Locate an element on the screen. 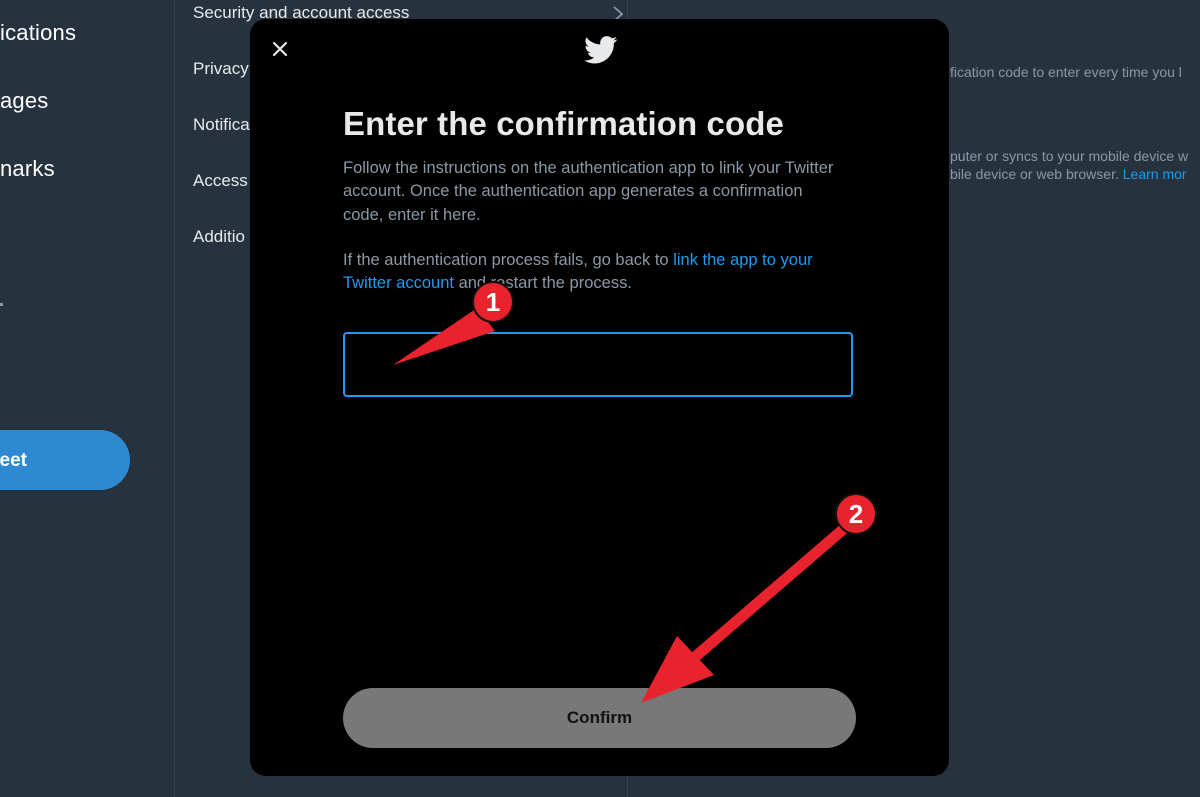 The height and width of the screenshot is (797, 1200). nav-item-bookmarks: narks is located at coordinates (85, 169).